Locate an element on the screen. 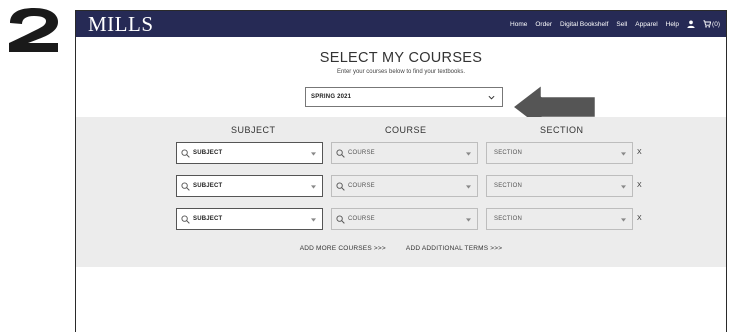 The height and width of the screenshot is (332, 735). cart-count: (0) is located at coordinates (716, 24).